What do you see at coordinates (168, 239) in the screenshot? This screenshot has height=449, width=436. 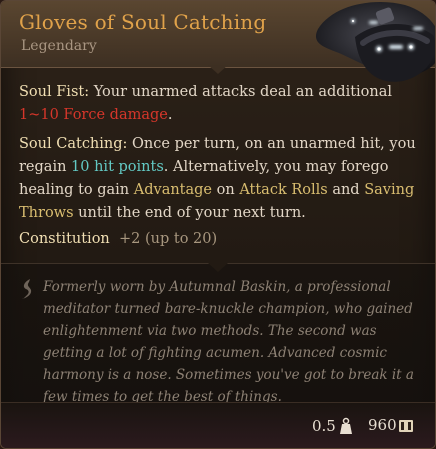 I see `stat-value: +2 (up to 20)` at bounding box center [168, 239].